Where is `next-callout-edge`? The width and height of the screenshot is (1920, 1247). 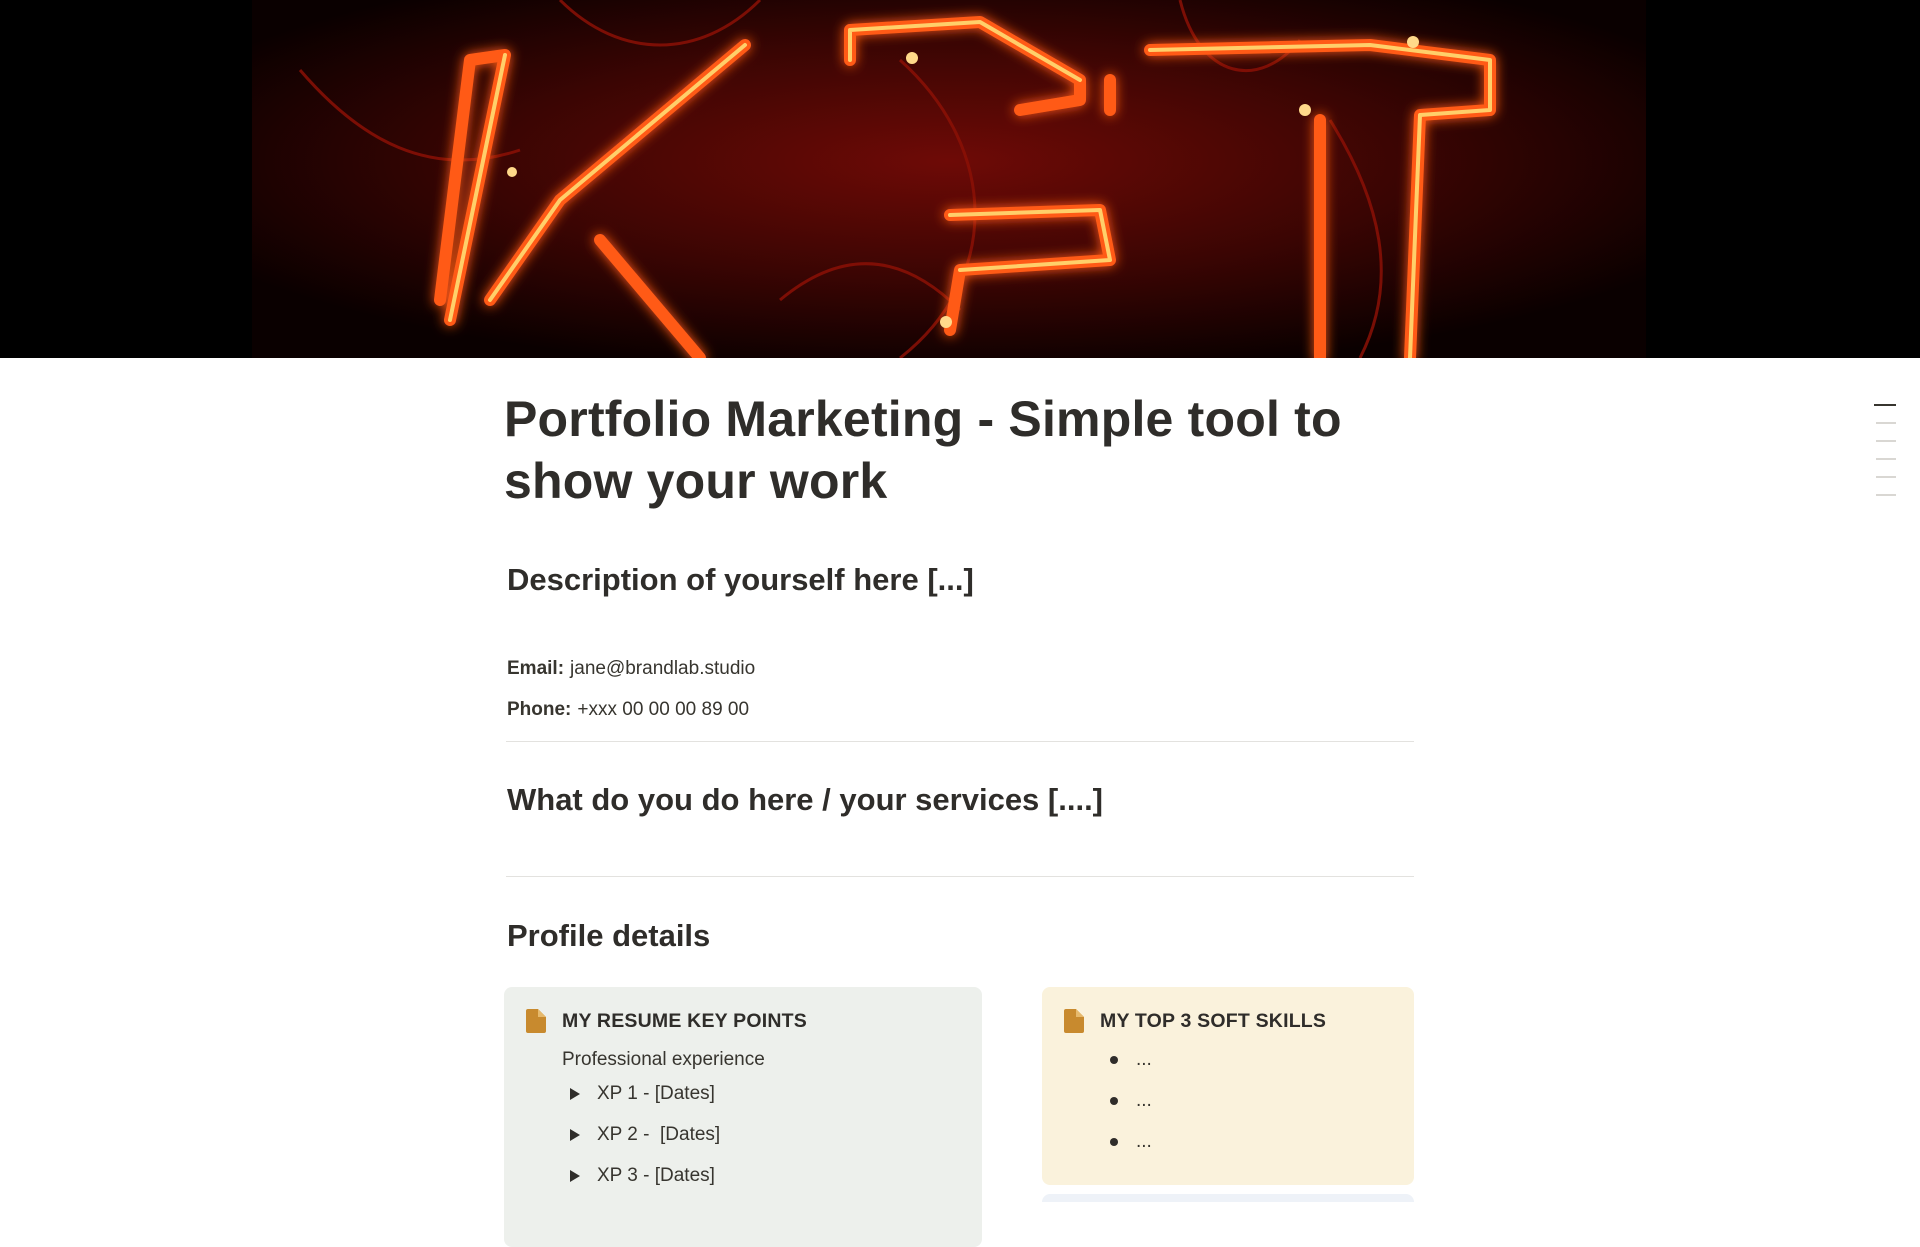 next-callout-edge is located at coordinates (1228, 1198).